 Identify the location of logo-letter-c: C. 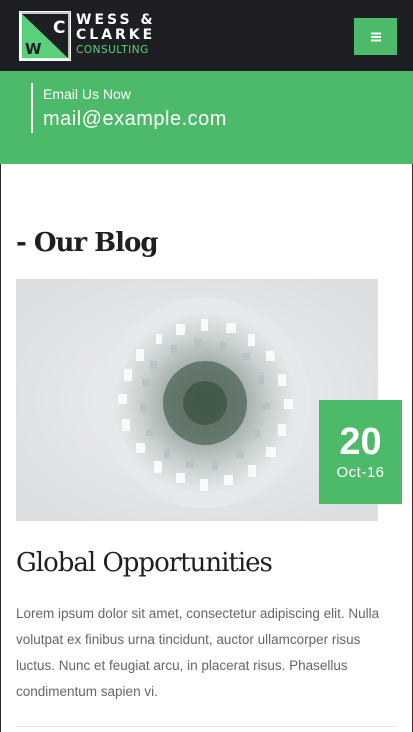
(59, 28).